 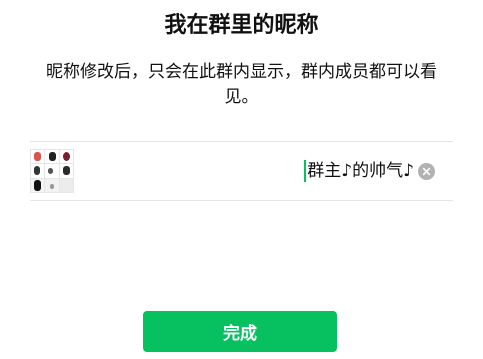 I want to click on page-title: 我在群里的昵称, so click(x=241, y=25).